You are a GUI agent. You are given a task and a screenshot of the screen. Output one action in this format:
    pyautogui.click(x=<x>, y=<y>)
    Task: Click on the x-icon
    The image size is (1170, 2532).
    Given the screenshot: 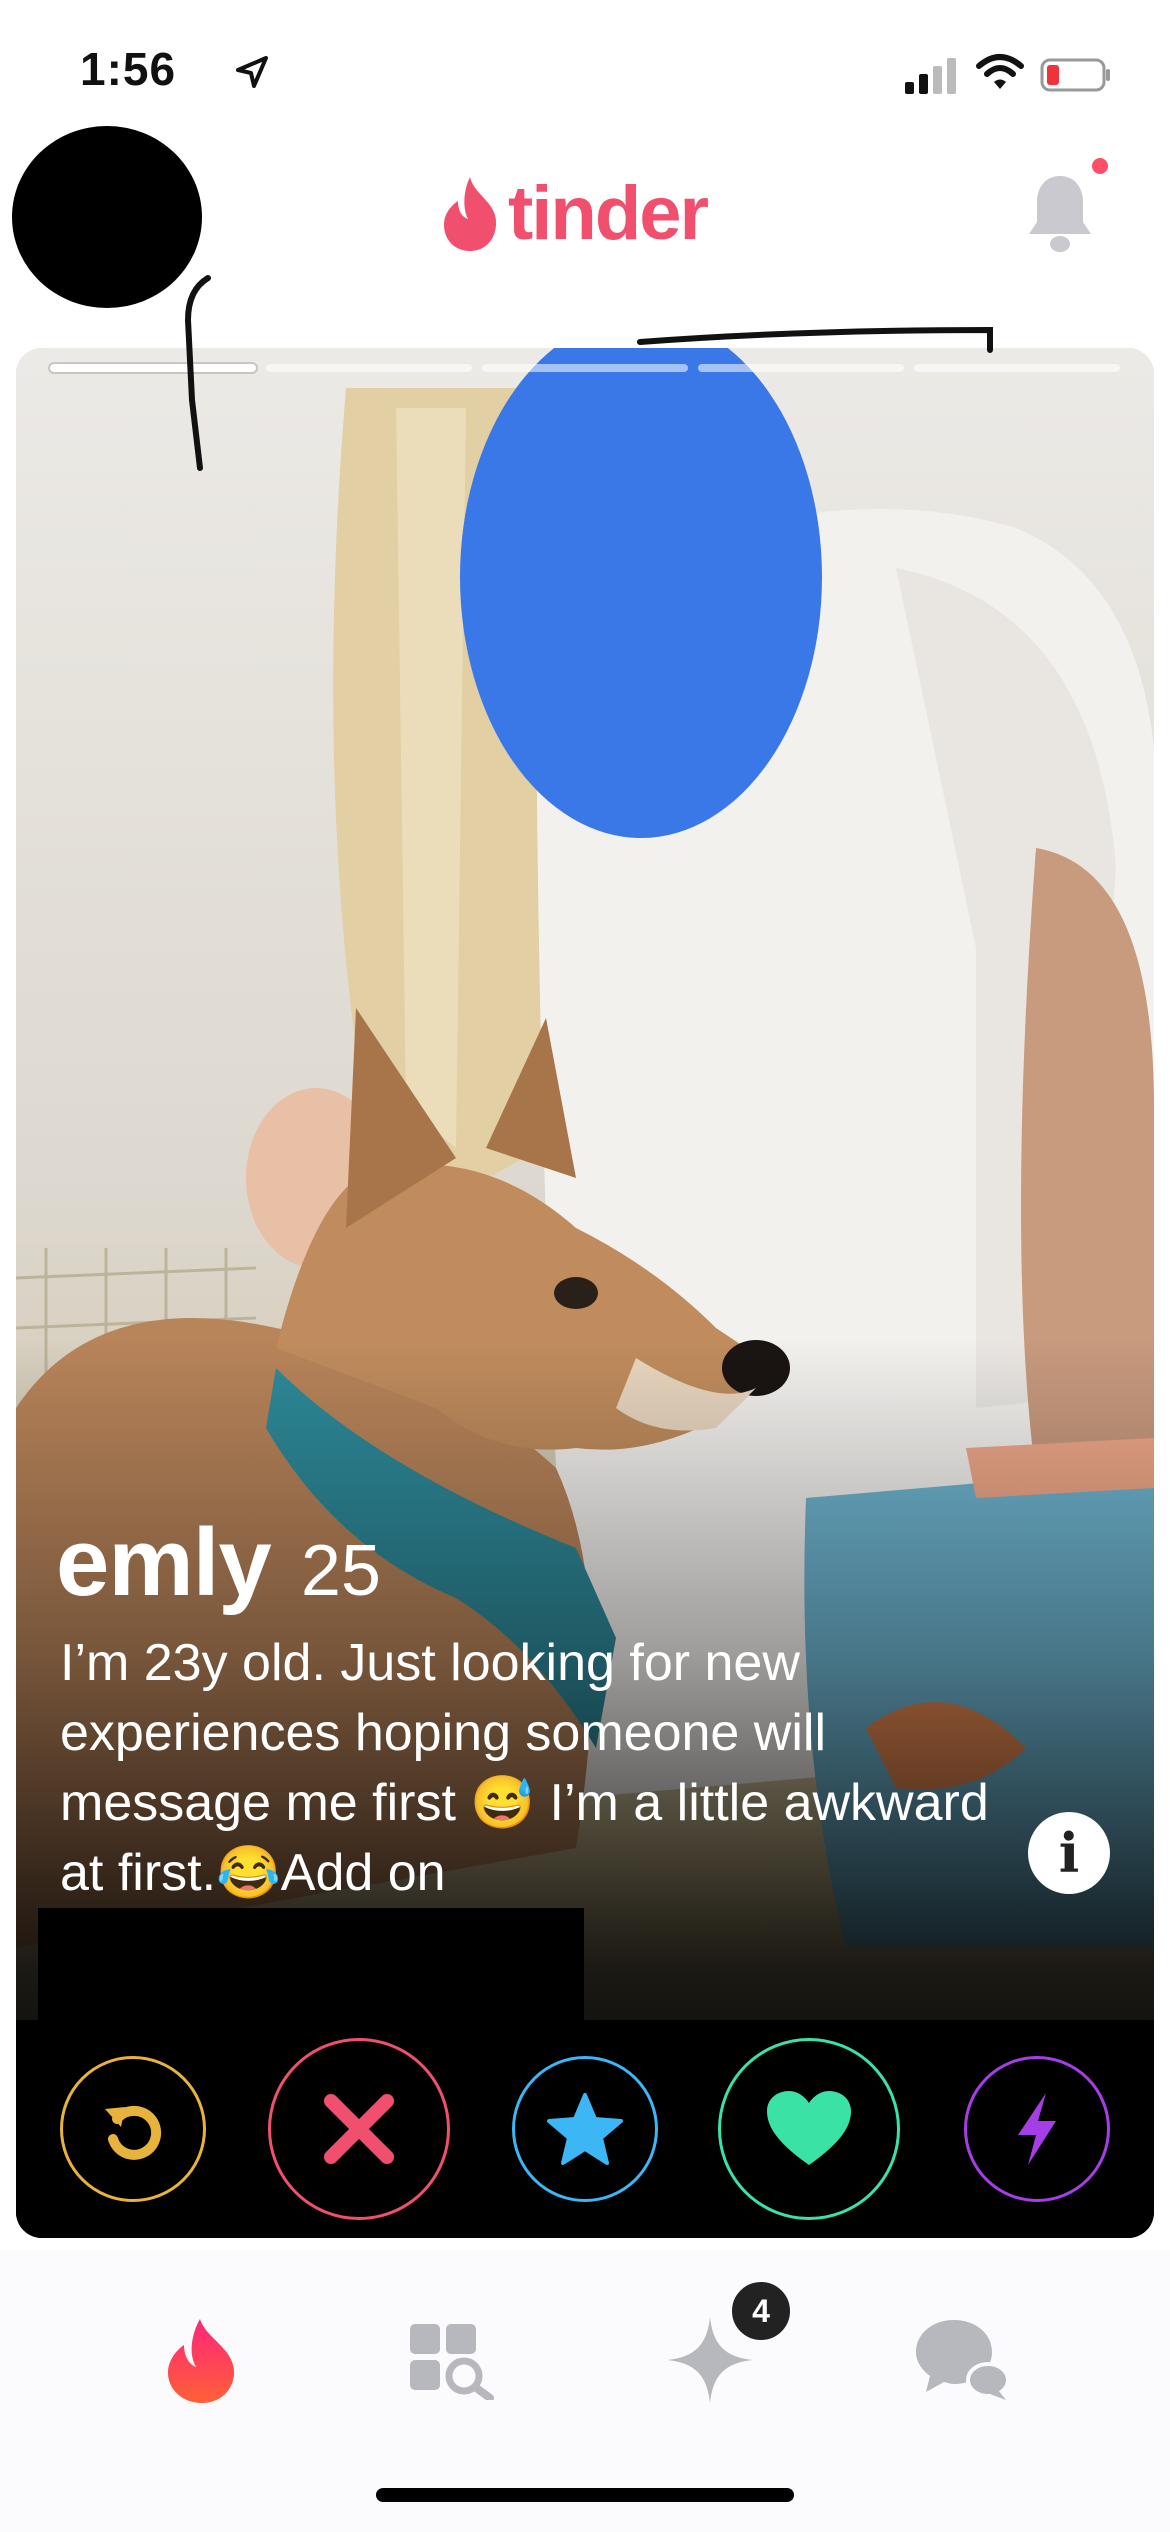 What is the action you would take?
    pyautogui.click(x=359, y=2129)
    